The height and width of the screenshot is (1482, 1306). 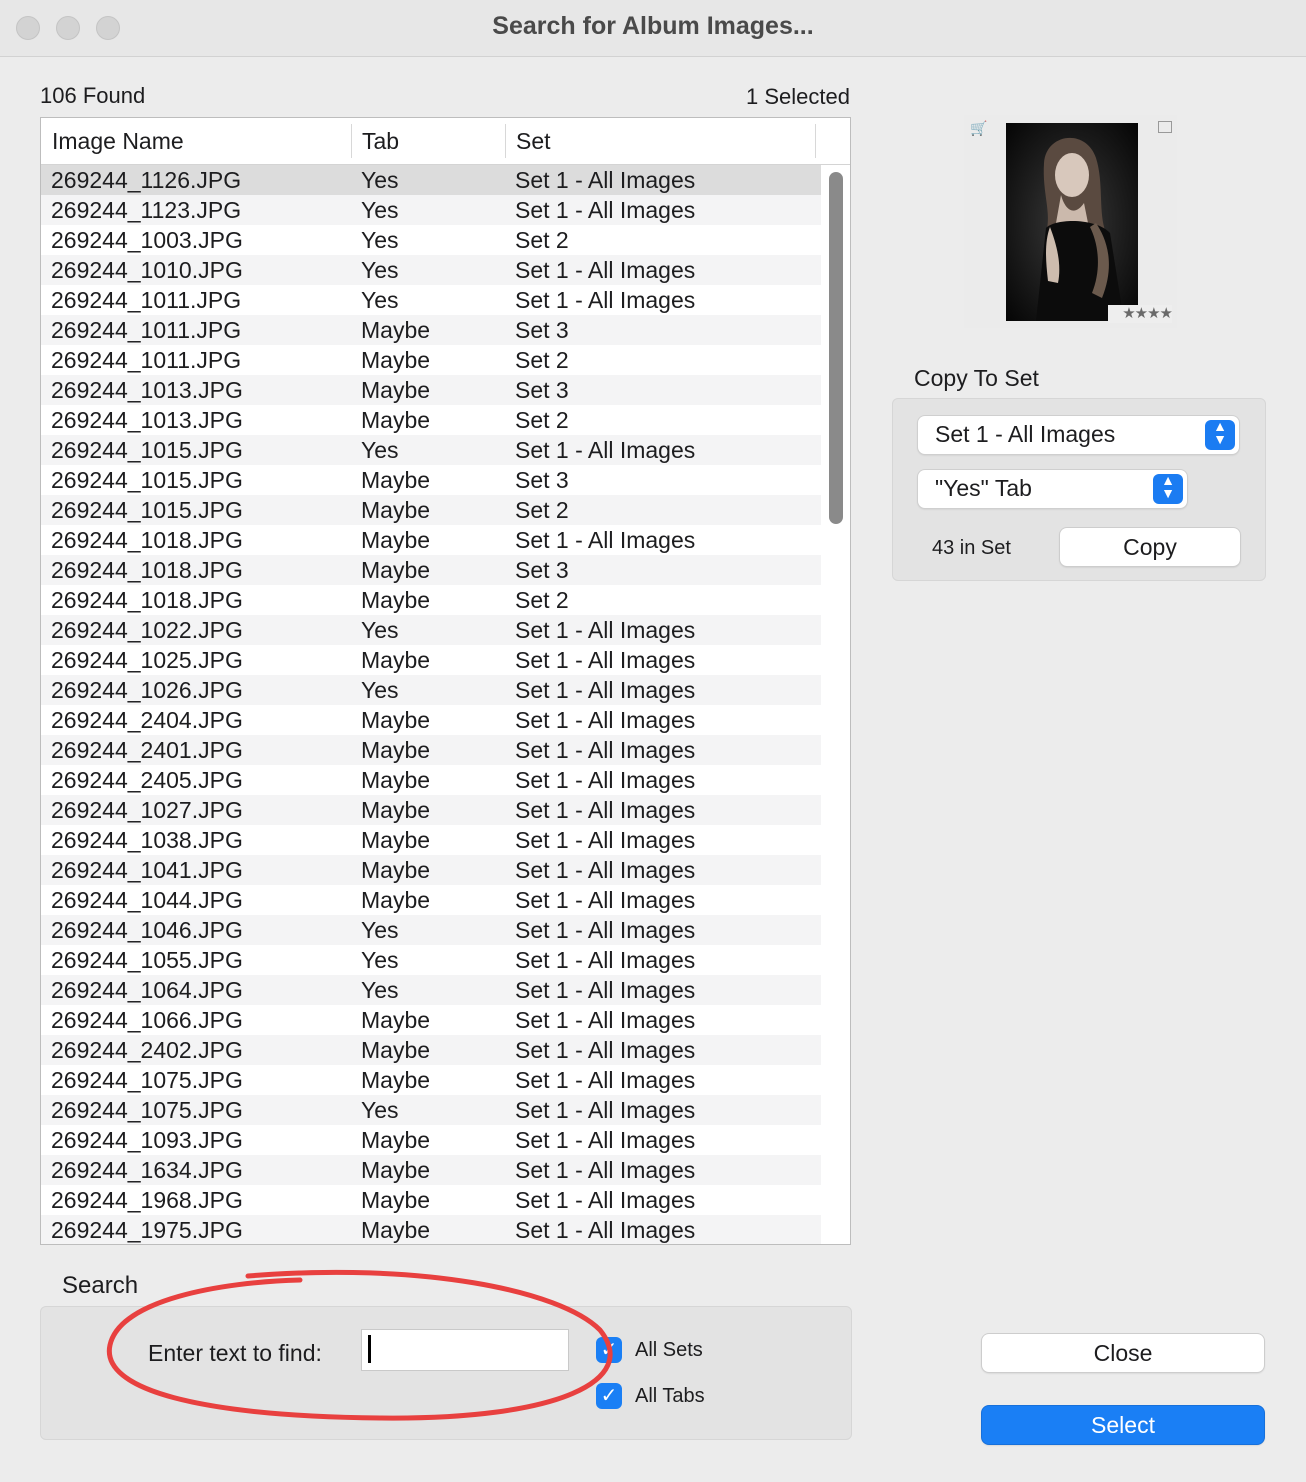 What do you see at coordinates (1052, 489) in the screenshot?
I see `tab-popup: "Yes" Tab ▲ ▼` at bounding box center [1052, 489].